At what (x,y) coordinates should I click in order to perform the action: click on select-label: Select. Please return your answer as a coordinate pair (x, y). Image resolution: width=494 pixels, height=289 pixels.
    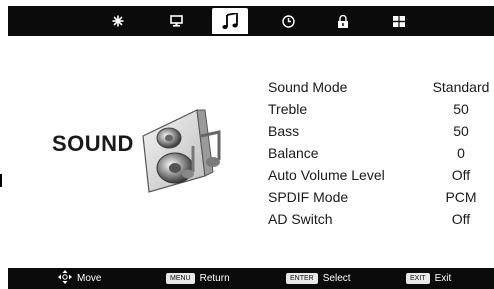
    Looking at the image, I should click on (336, 278).